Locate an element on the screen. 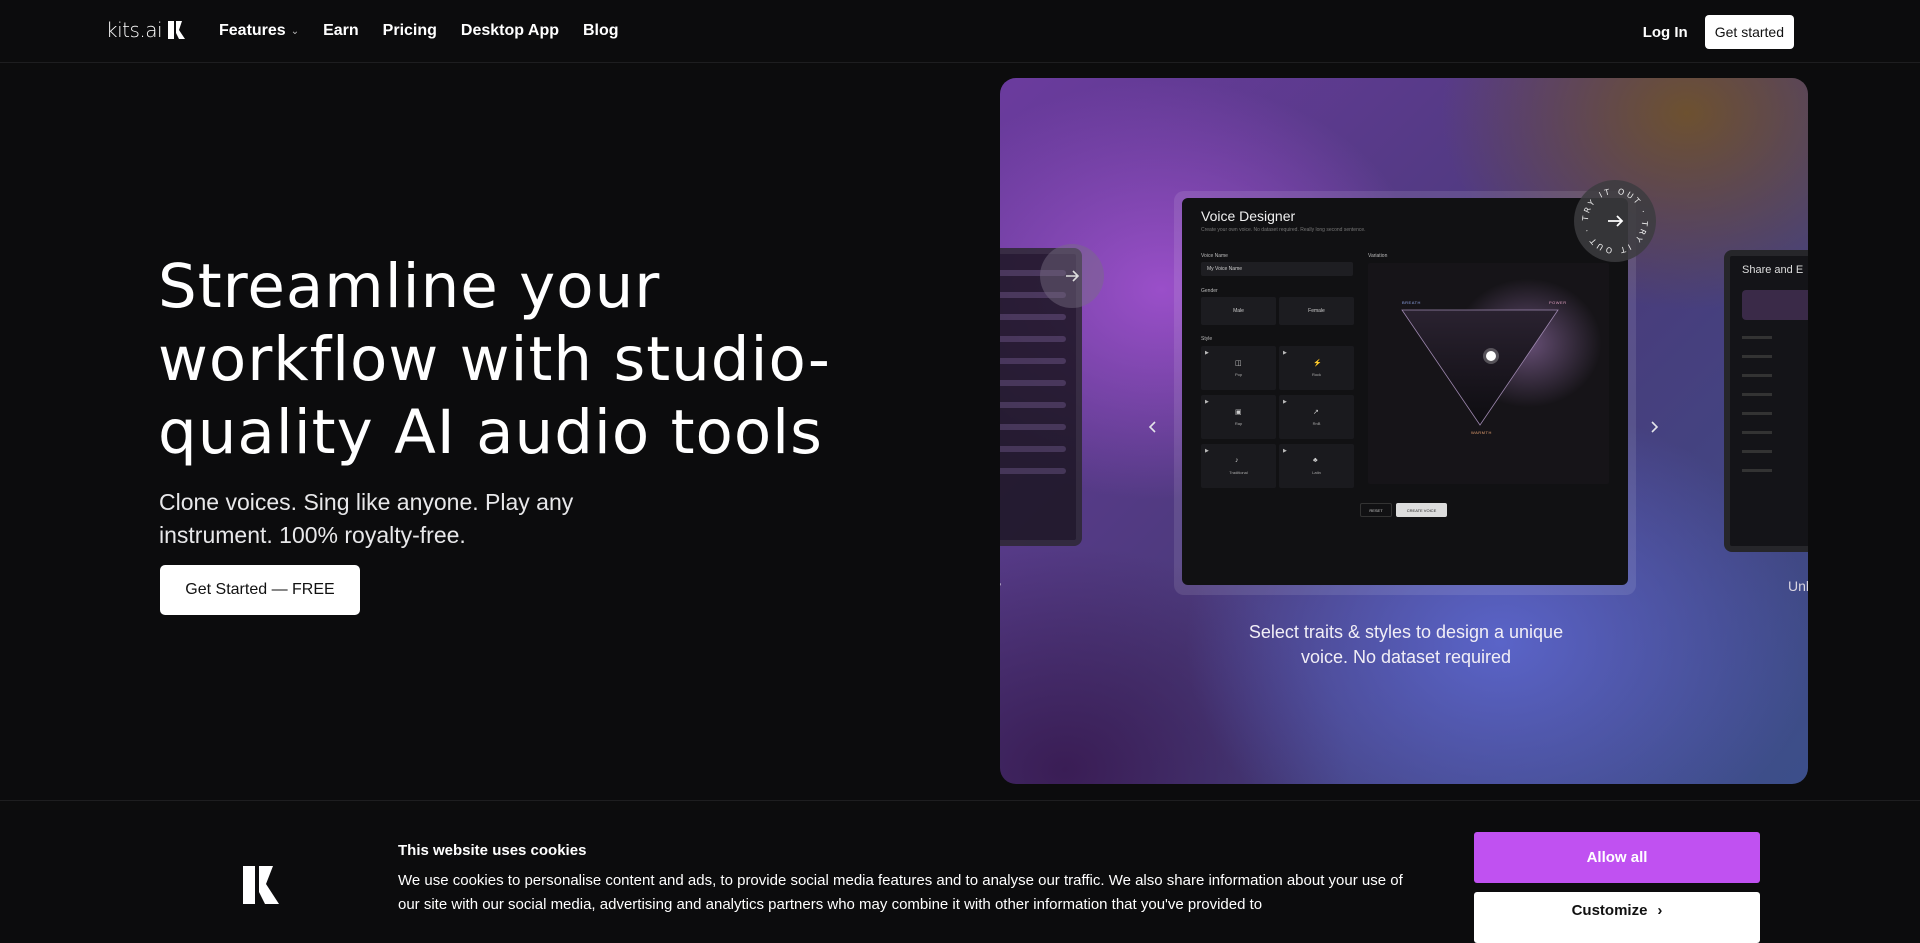 The width and height of the screenshot is (1920, 943). voice-name-field: My Voice Name is located at coordinates (1277, 269).